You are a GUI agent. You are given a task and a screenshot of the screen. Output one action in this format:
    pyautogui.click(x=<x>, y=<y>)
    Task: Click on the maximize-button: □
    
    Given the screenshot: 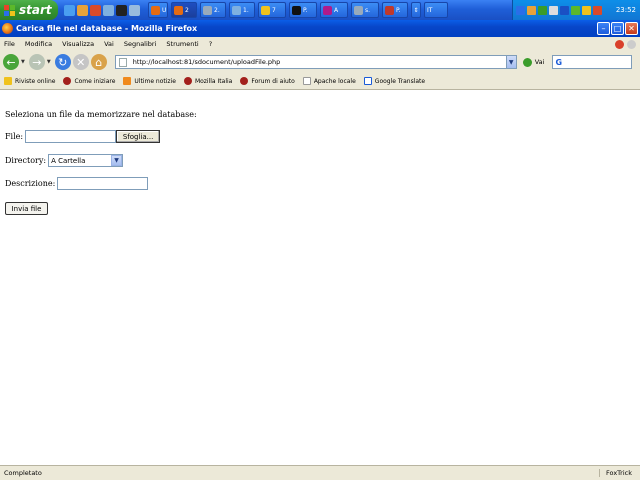 What is the action you would take?
    pyautogui.click(x=617, y=28)
    